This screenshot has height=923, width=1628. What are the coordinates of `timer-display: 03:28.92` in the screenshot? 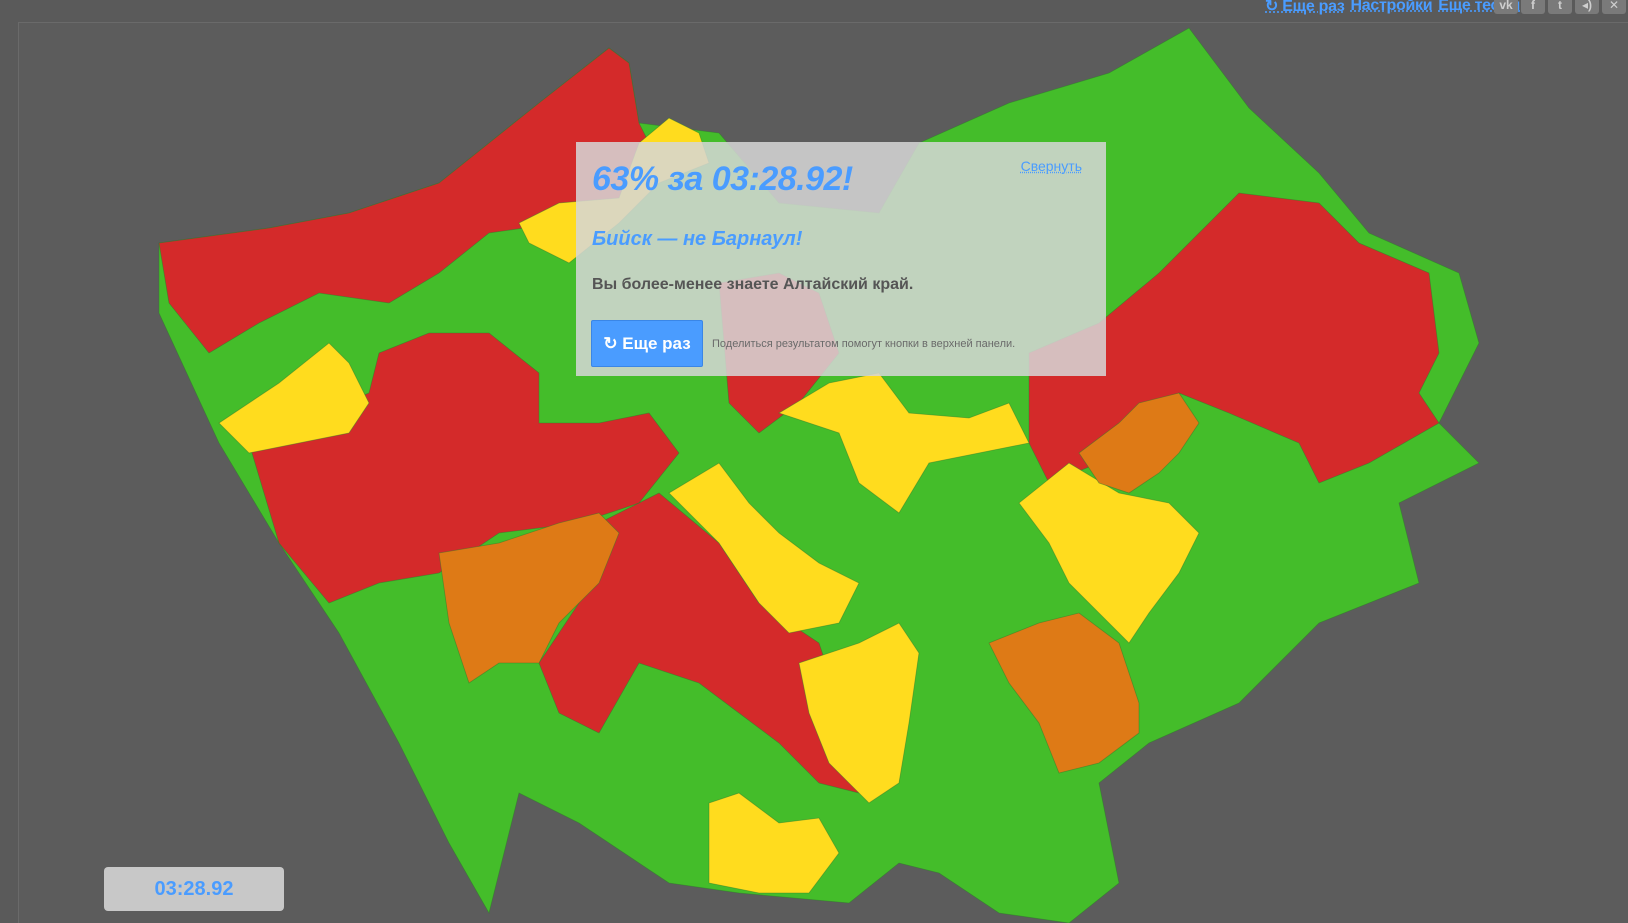 It's located at (194, 889).